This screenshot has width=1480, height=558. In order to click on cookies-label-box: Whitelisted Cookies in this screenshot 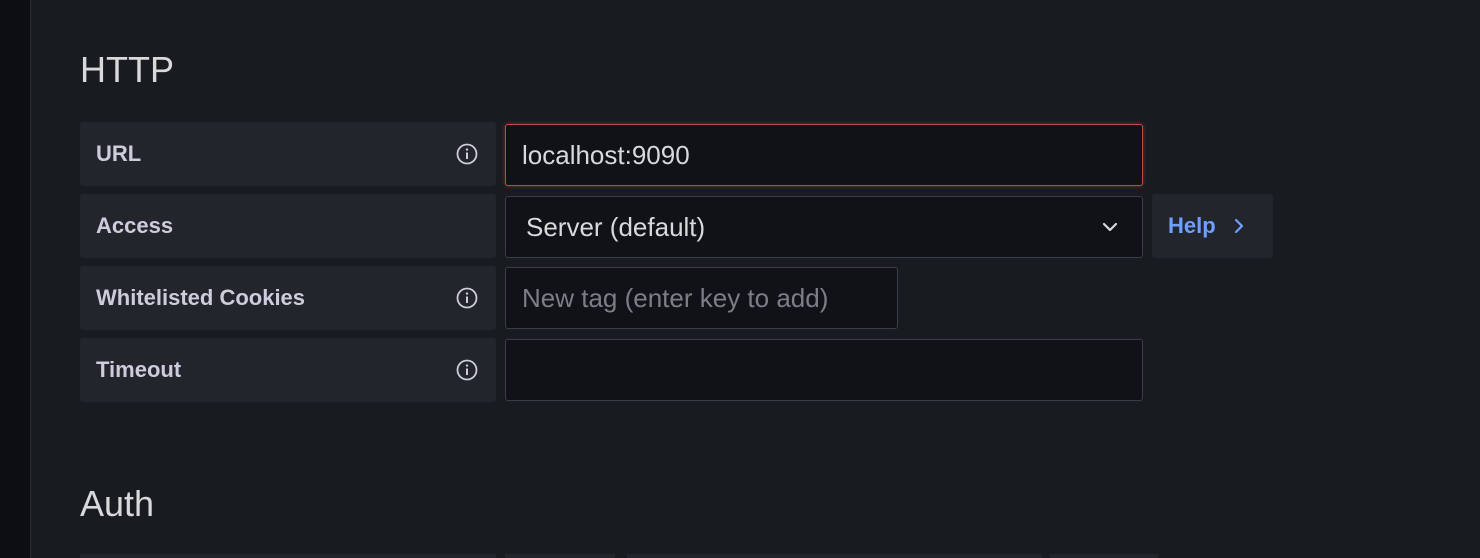, I will do `click(288, 298)`.